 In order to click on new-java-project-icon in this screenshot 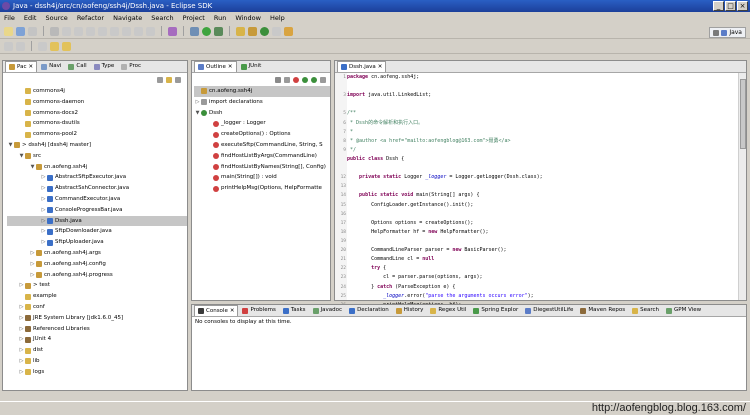, I will do `click(240, 31)`.